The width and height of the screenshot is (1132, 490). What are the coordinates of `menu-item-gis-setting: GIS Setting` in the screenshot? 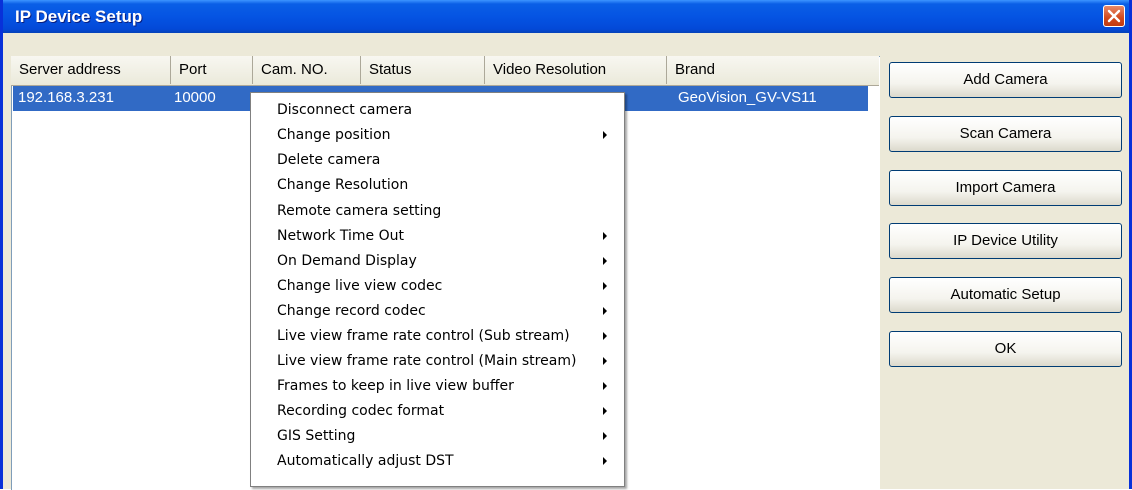 It's located at (437, 436).